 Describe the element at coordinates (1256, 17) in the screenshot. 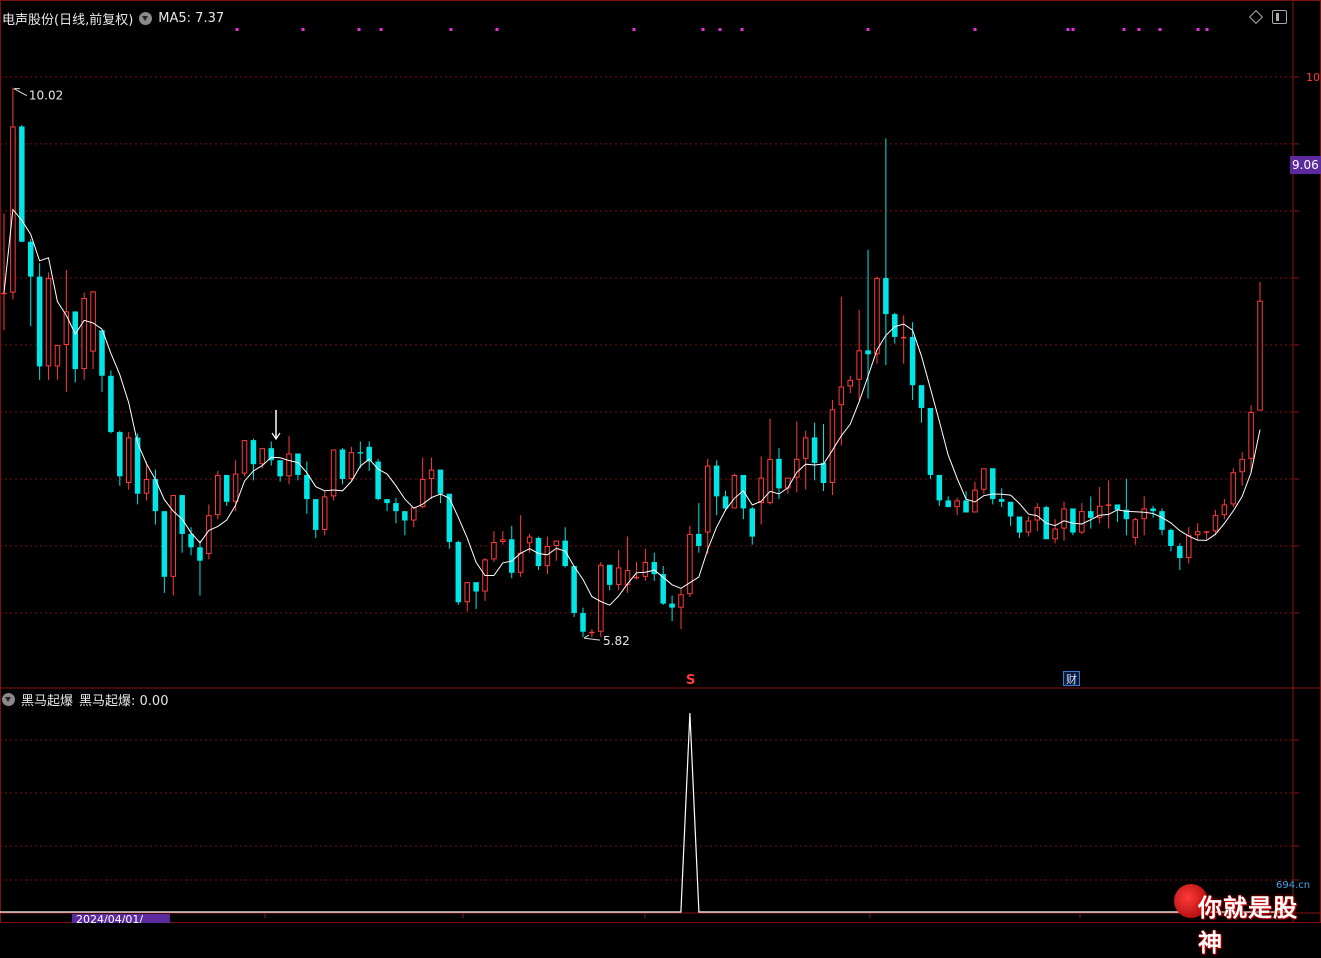

I see `diamond-icon` at that location.